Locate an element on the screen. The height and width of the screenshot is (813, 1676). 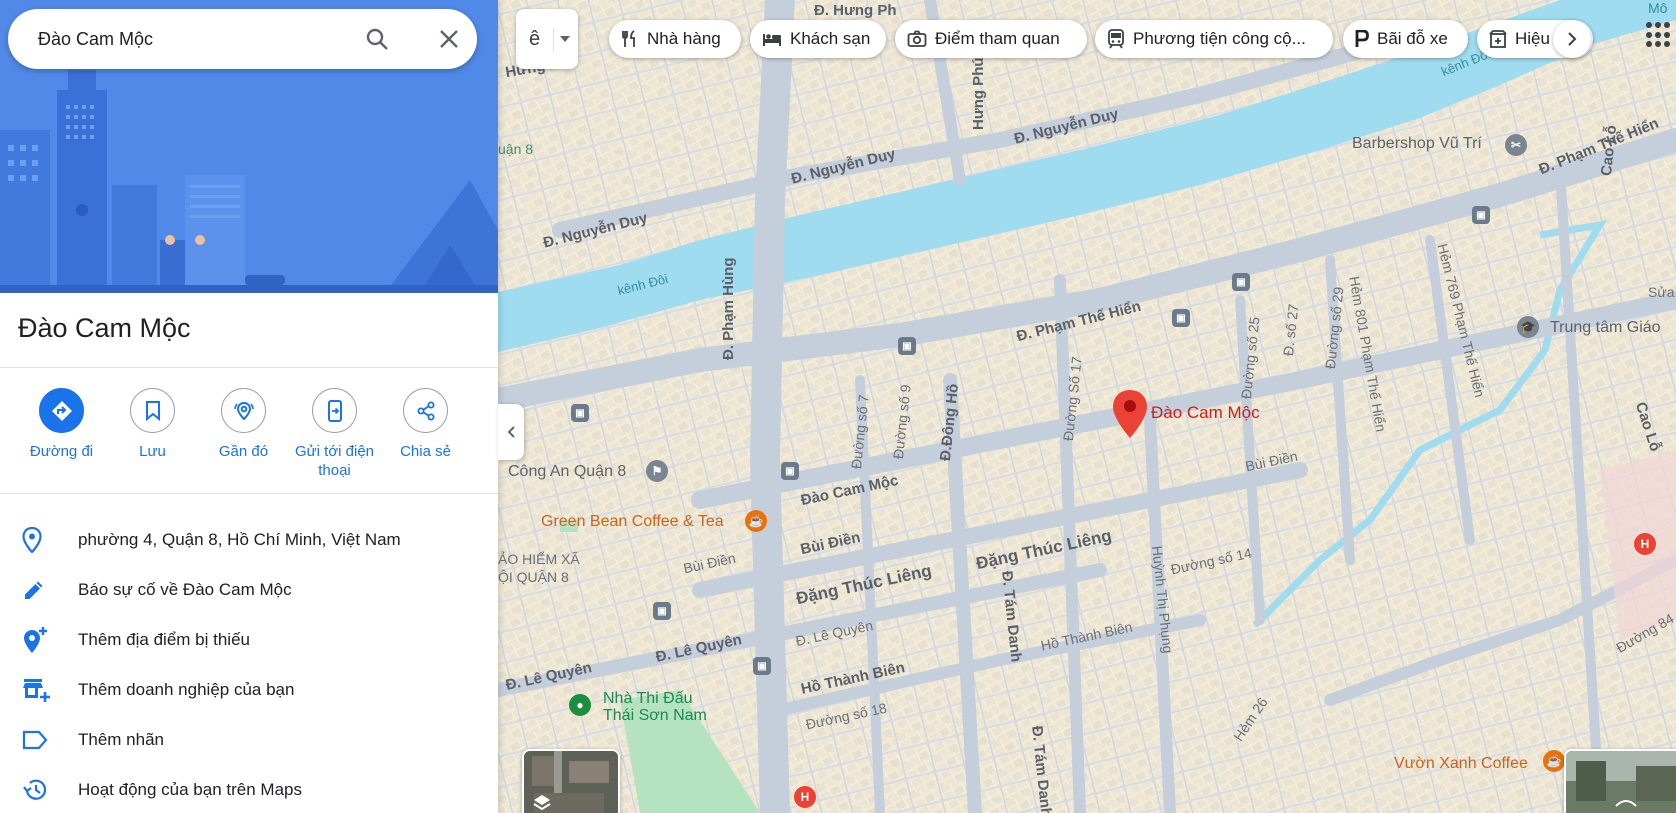
report-problem-text: Báo sự cố về Đào Cam Mộc is located at coordinates (185, 589).